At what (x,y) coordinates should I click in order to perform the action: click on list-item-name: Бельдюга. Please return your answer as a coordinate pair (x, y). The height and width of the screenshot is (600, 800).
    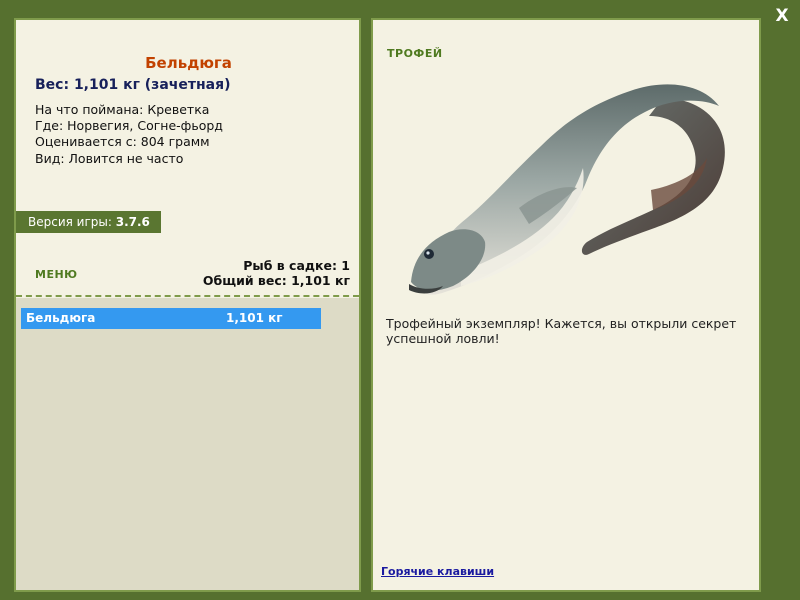
    Looking at the image, I should click on (61, 318).